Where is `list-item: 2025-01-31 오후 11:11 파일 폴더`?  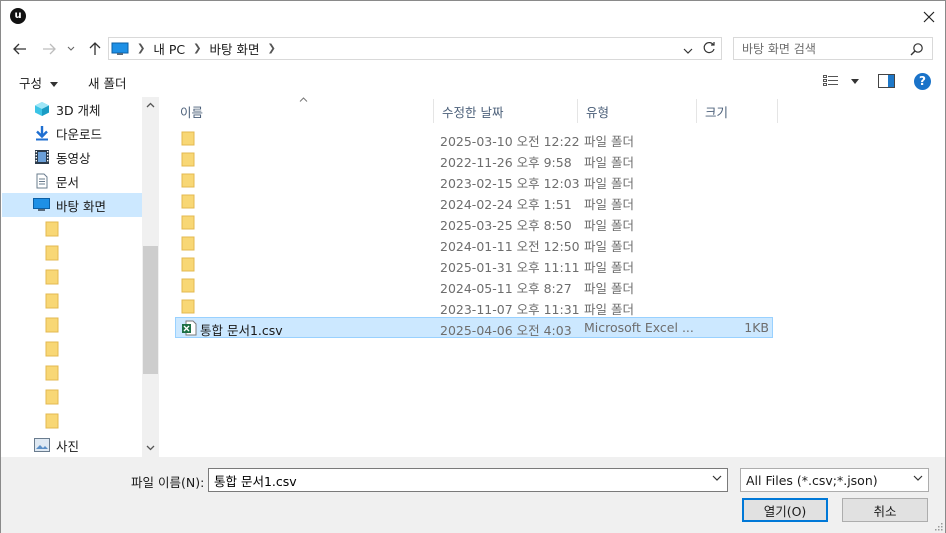
list-item: 2025-01-31 오후 11:11 파일 폴더 is located at coordinates (474, 264).